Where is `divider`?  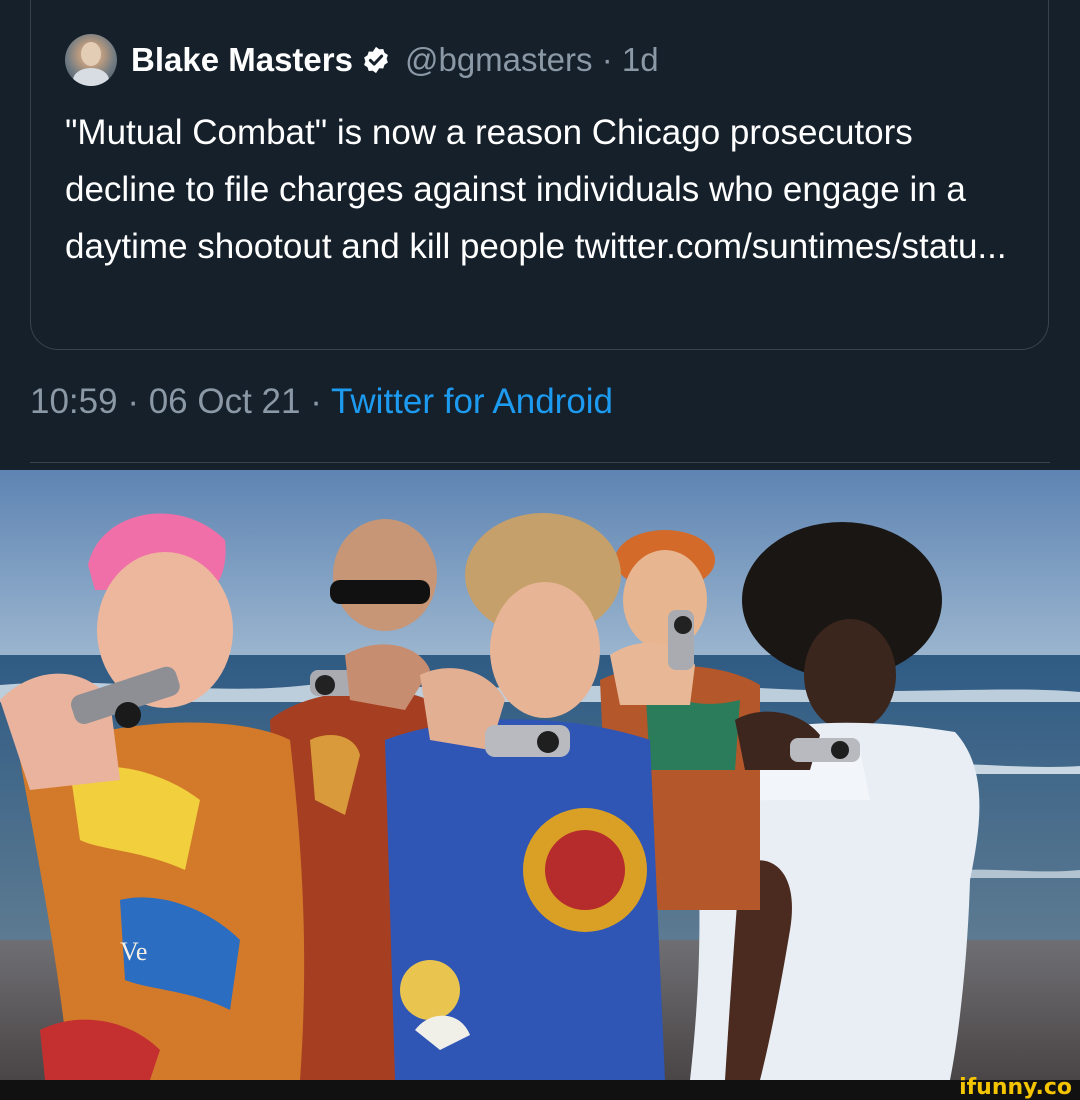
divider is located at coordinates (540, 462).